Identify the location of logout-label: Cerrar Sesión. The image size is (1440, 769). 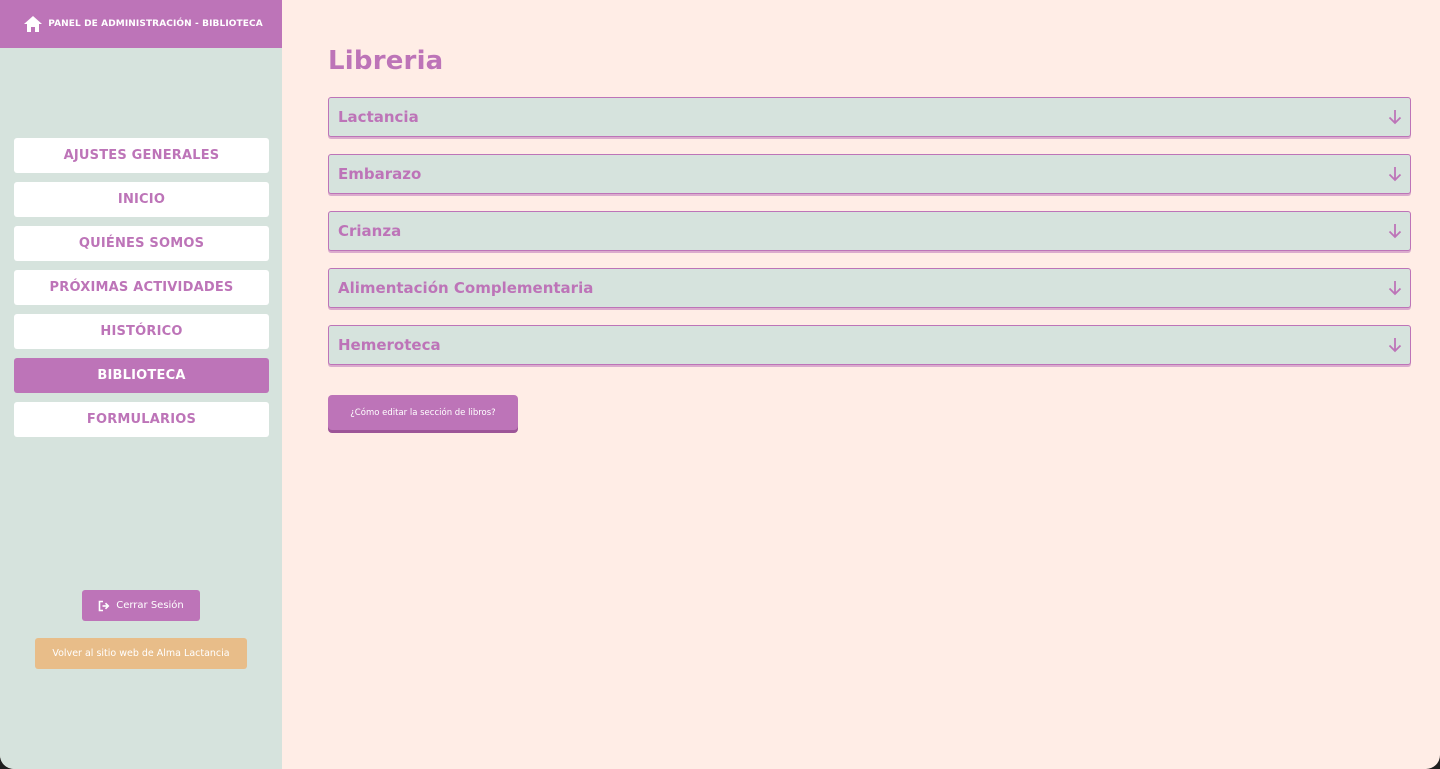
(150, 605).